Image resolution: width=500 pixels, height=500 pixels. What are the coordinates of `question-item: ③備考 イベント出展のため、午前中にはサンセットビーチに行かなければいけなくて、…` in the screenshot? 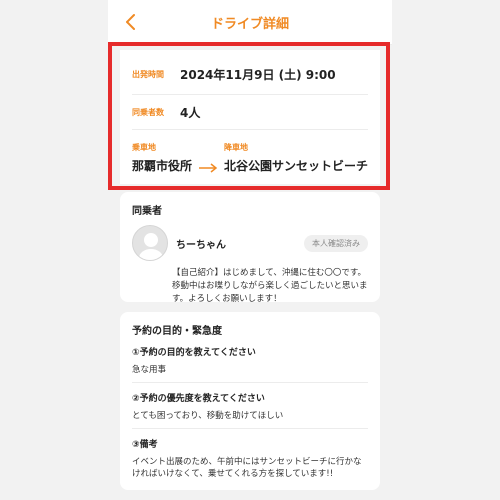 It's located at (250, 457).